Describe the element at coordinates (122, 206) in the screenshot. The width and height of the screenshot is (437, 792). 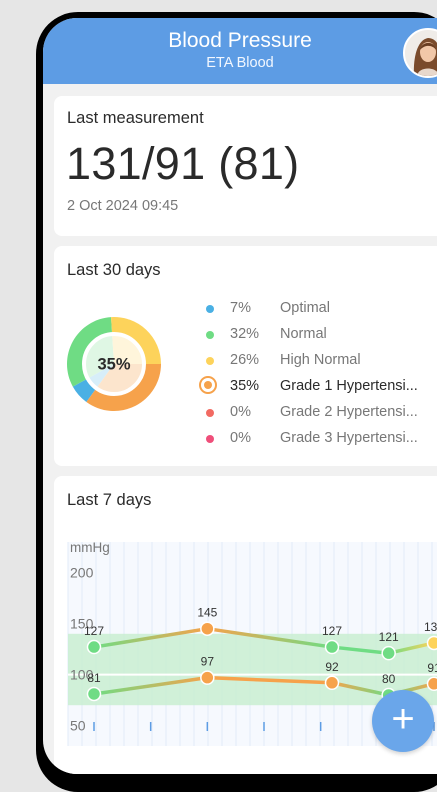
I see `last-measurement-date: 2 Oct 2024 09:45` at that location.